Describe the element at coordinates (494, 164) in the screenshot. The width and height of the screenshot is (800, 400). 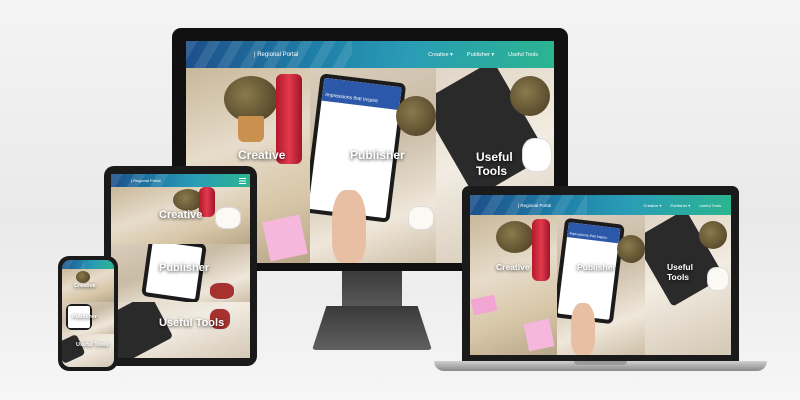
I see `monitor-tile-tools-label: Useful Tools` at that location.